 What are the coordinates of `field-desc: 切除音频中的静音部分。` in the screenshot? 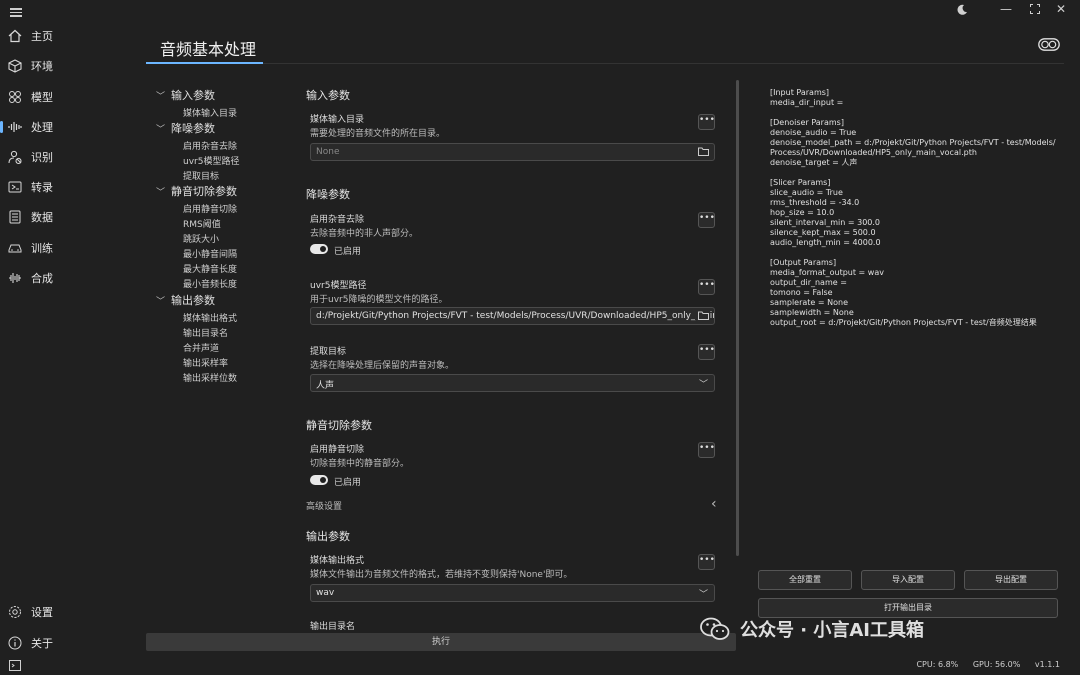 It's located at (360, 464).